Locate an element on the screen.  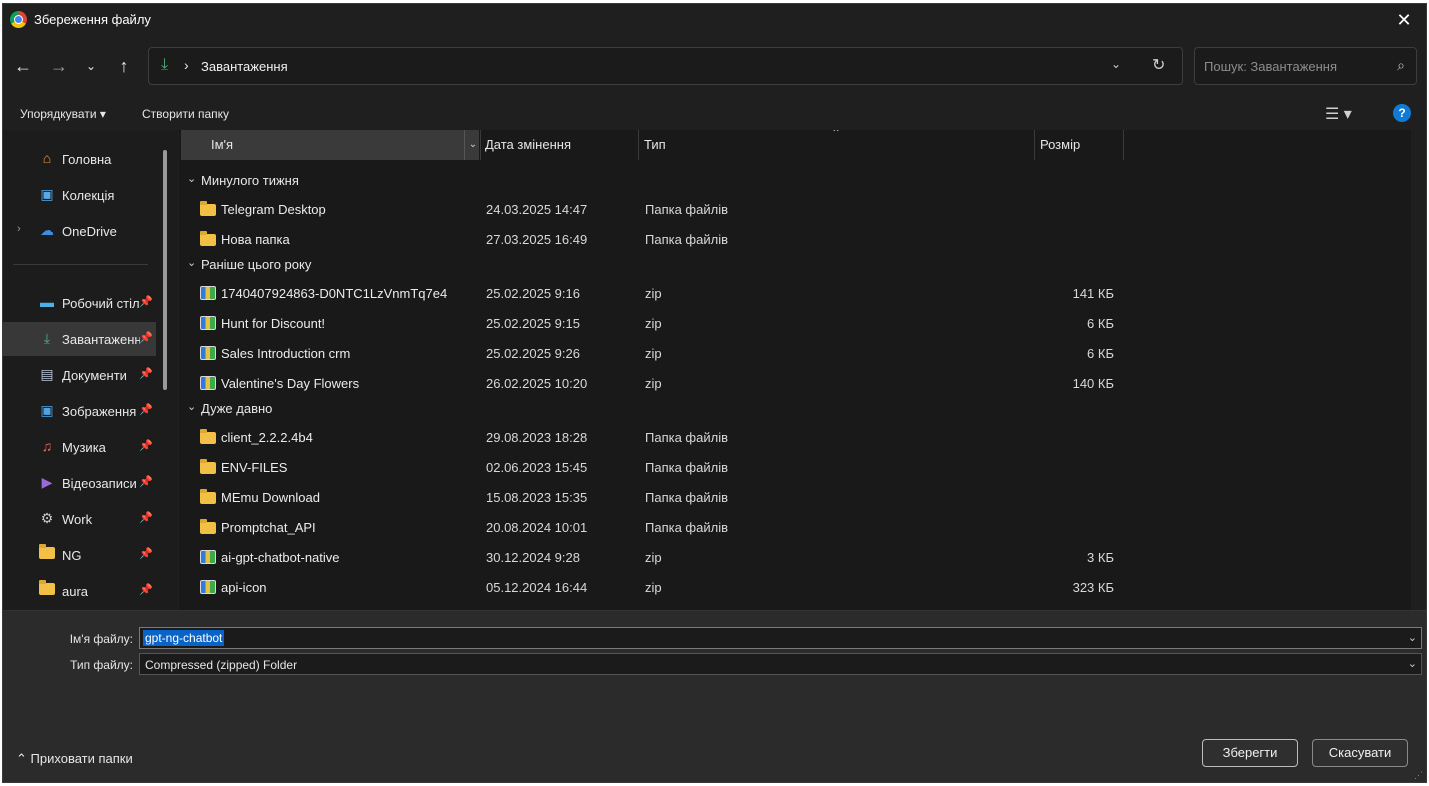
filename-dropdown-icon: ⌄ is located at coordinates (1412, 637).